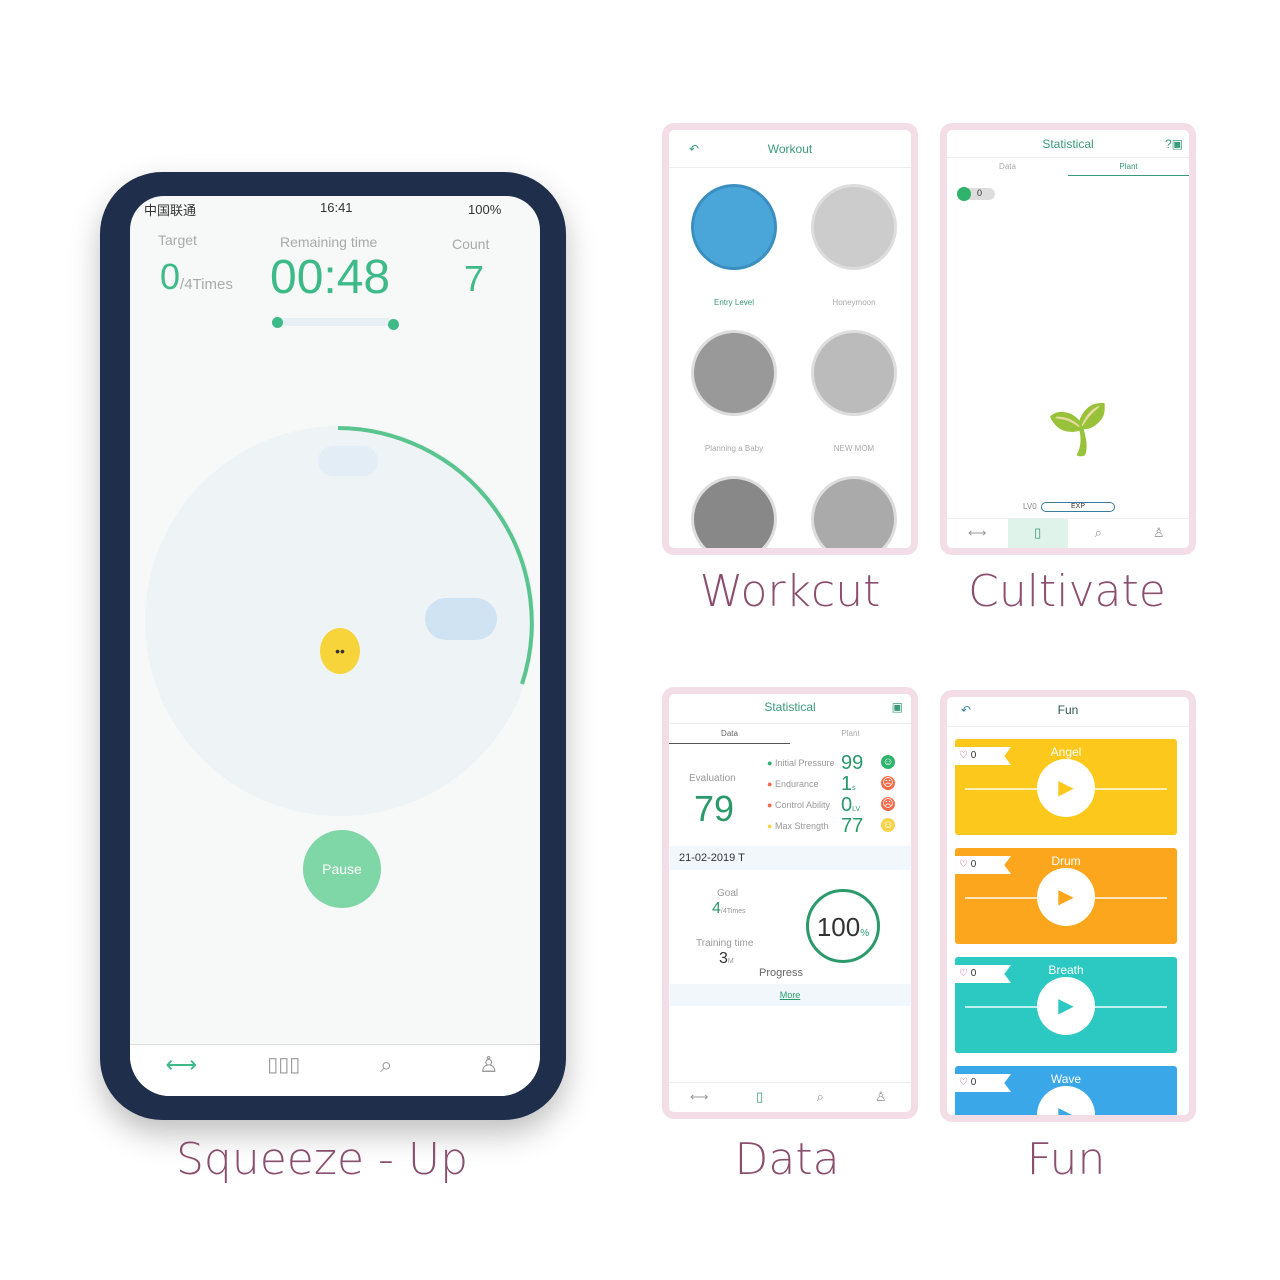 The height and width of the screenshot is (1280, 1280). What do you see at coordinates (854, 302) in the screenshot?
I see `item-label: Honeymoon` at bounding box center [854, 302].